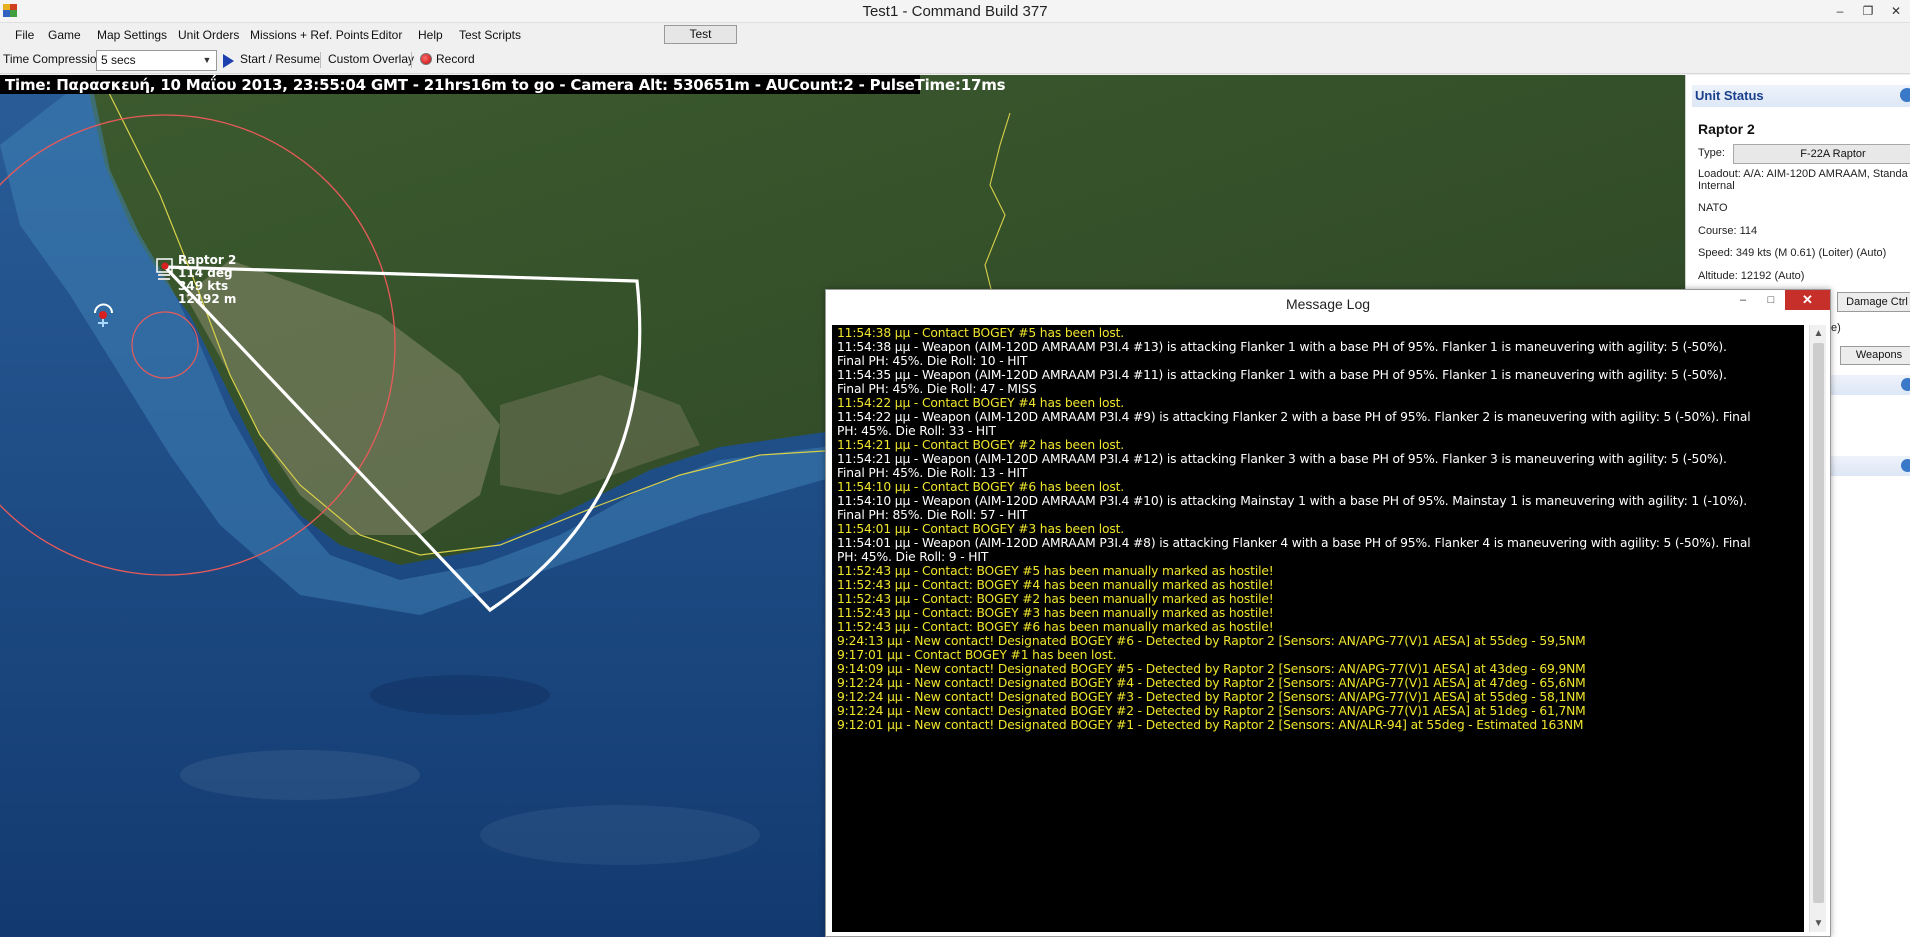 This screenshot has width=1910, height=937. What do you see at coordinates (309, 35) in the screenshot?
I see `menu-missions-ref-points: Missions + Ref. Points` at bounding box center [309, 35].